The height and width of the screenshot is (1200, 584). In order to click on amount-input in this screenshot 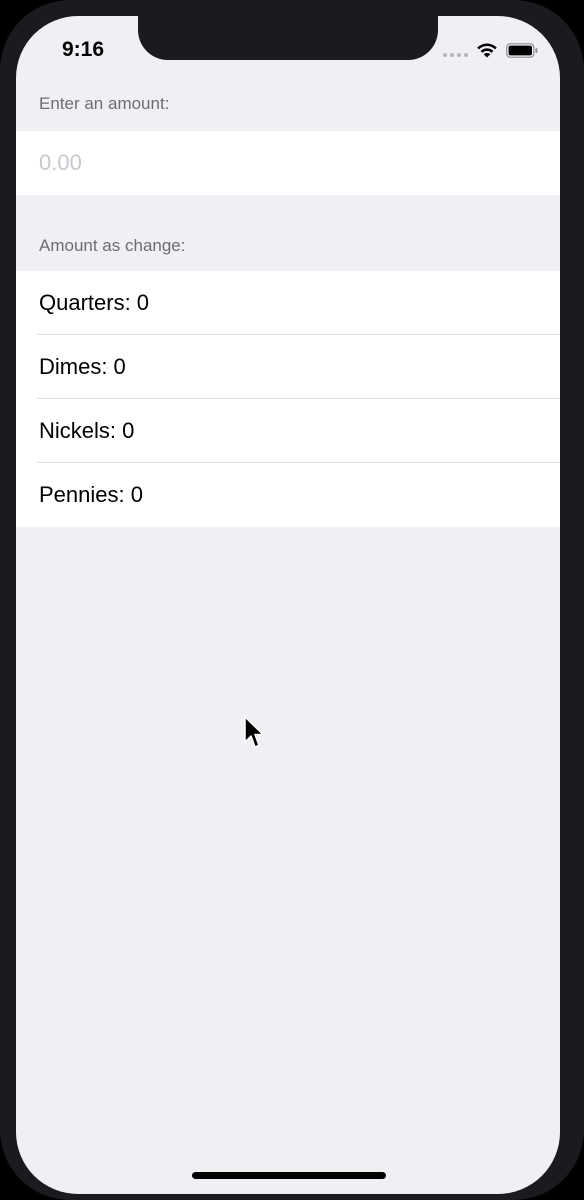, I will do `click(279, 163)`.